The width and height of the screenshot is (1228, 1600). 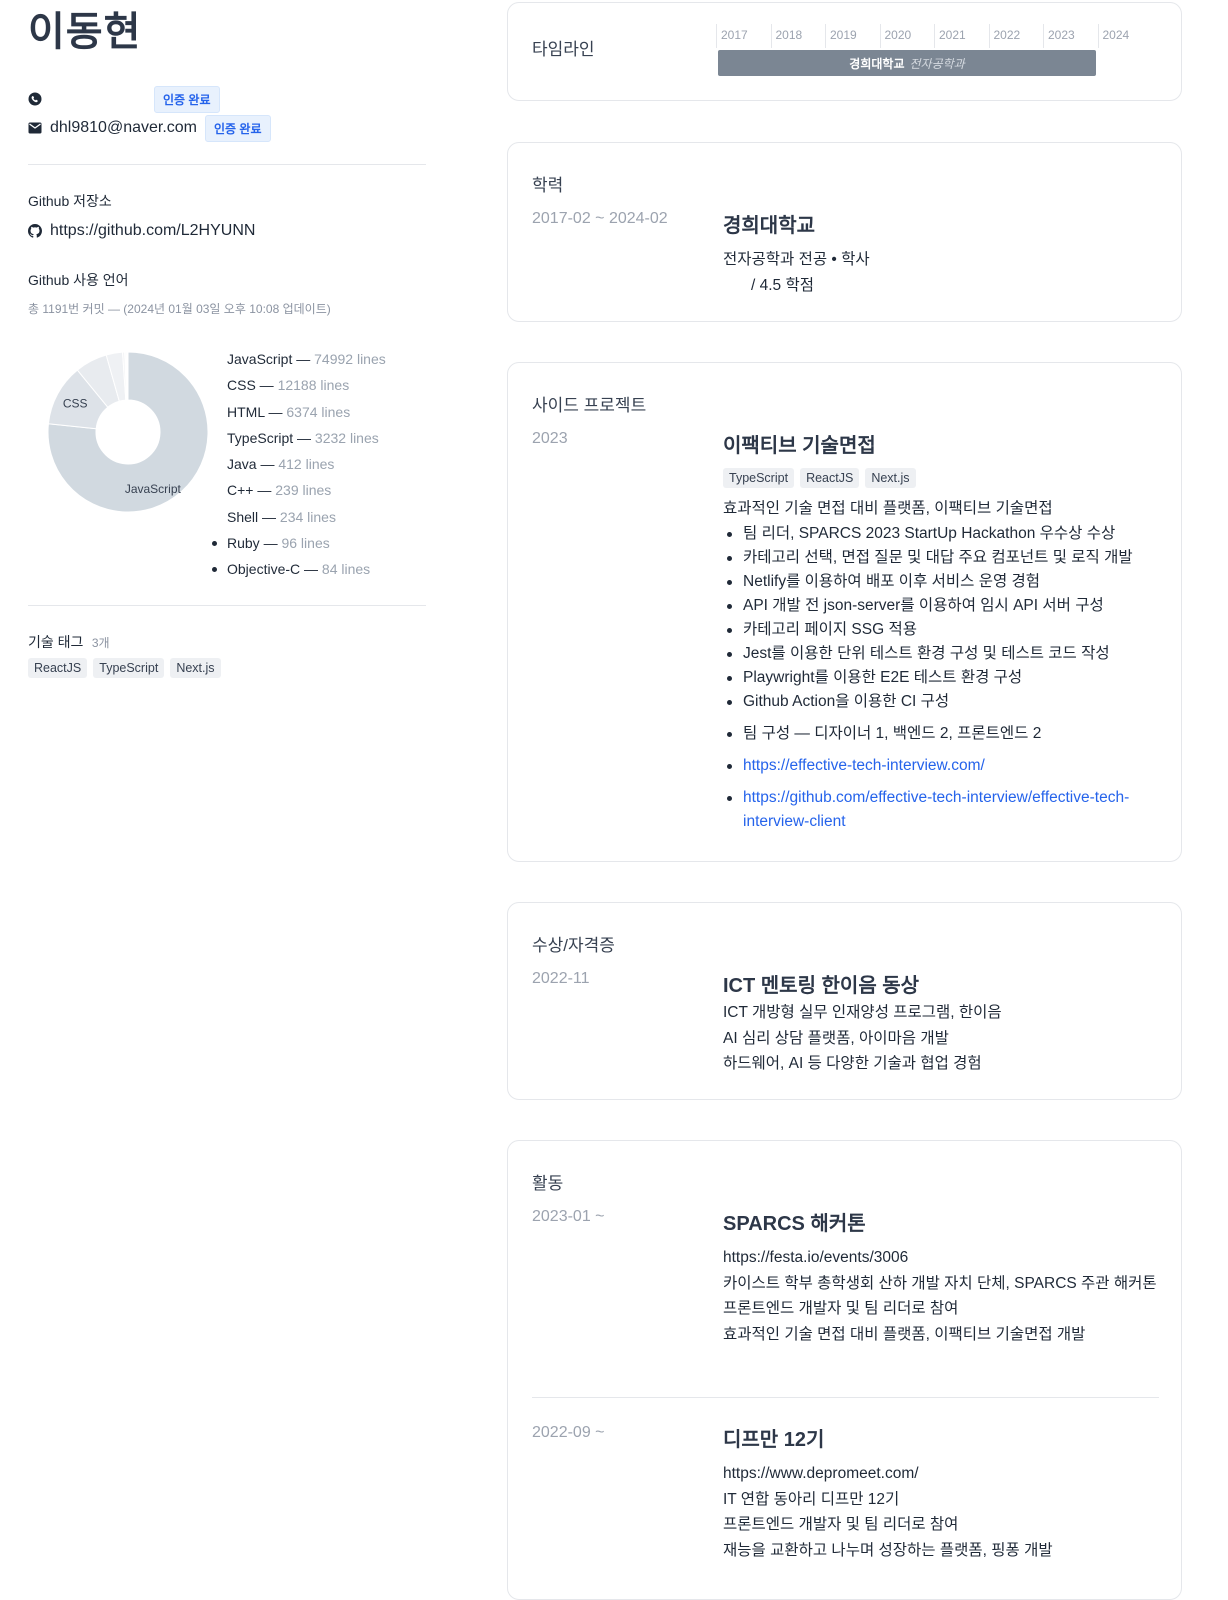 What do you see at coordinates (573, 943) in the screenshot?
I see `awards-title: 수상/자격증` at bounding box center [573, 943].